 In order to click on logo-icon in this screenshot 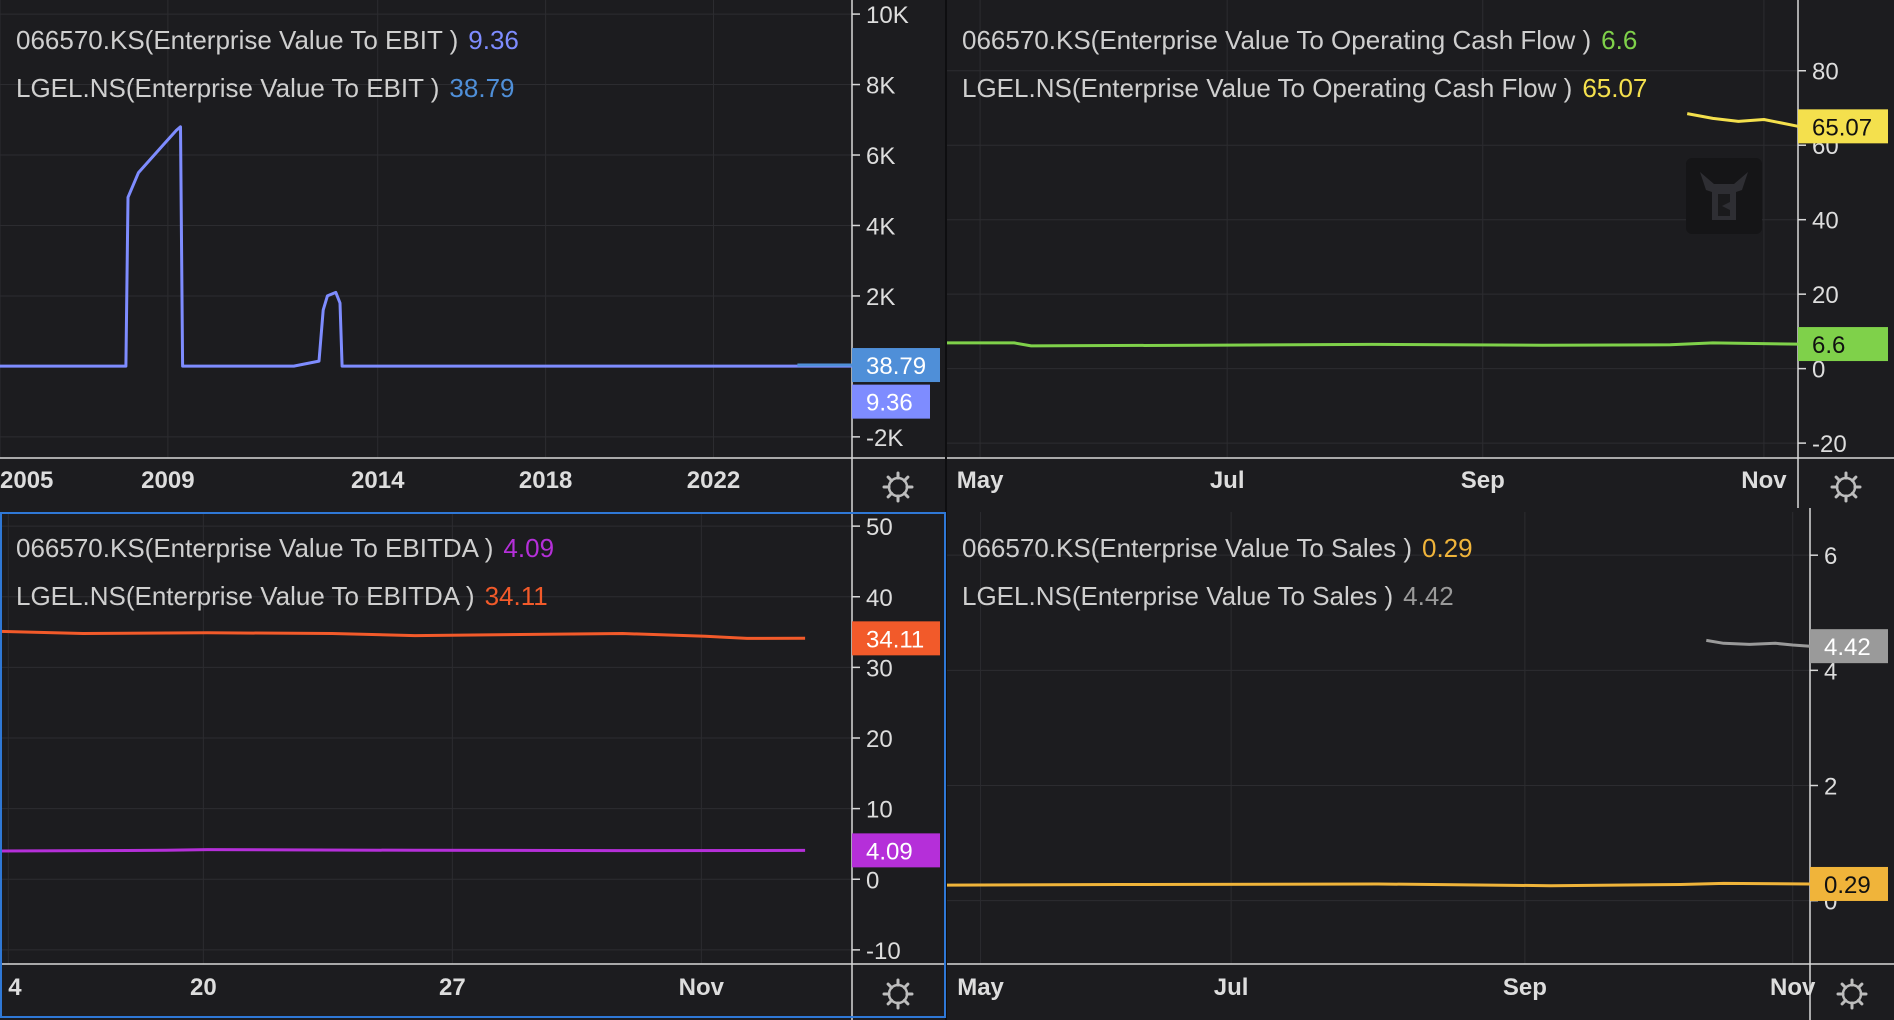, I will do `click(1724, 196)`.